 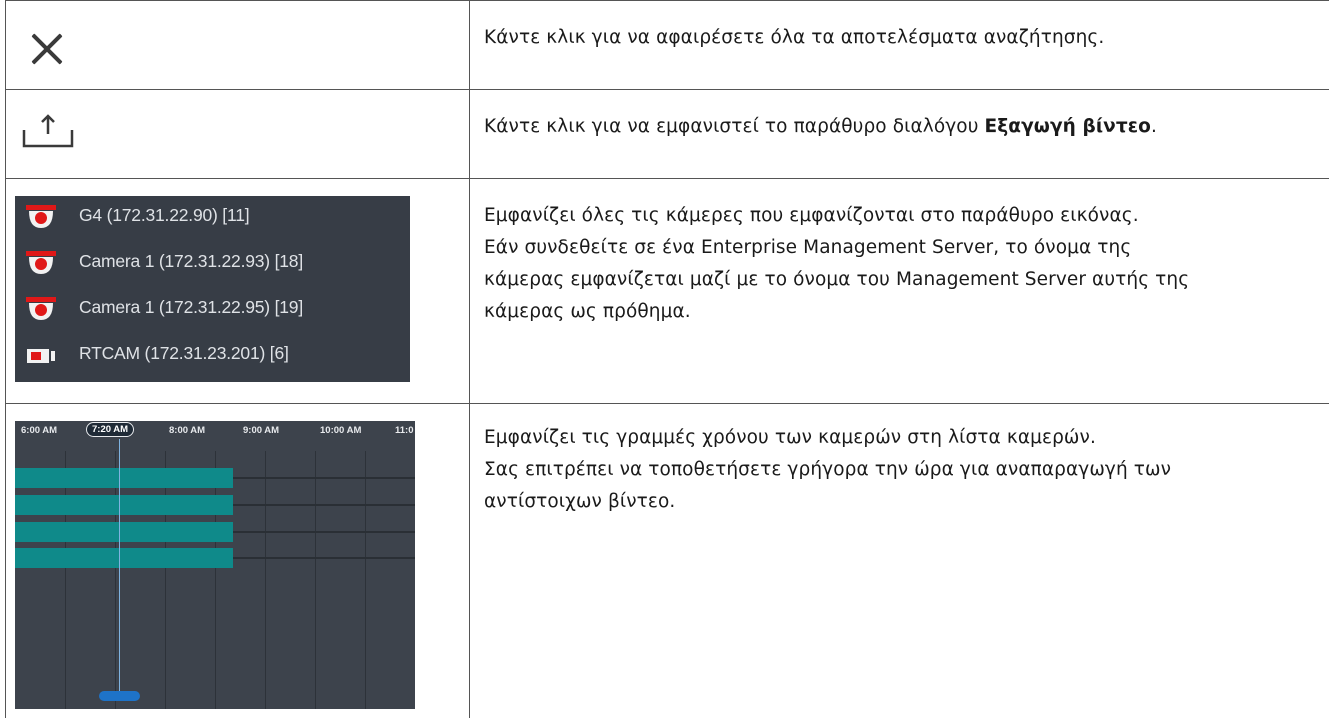 What do you see at coordinates (580, 501) in the screenshot?
I see `description-line: αντίστοιχων βίντεο.` at bounding box center [580, 501].